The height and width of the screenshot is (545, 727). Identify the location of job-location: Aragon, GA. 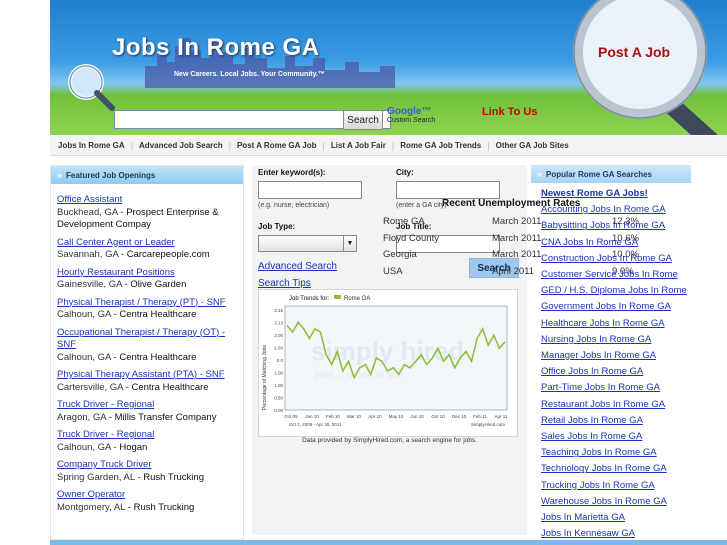
(82, 417).